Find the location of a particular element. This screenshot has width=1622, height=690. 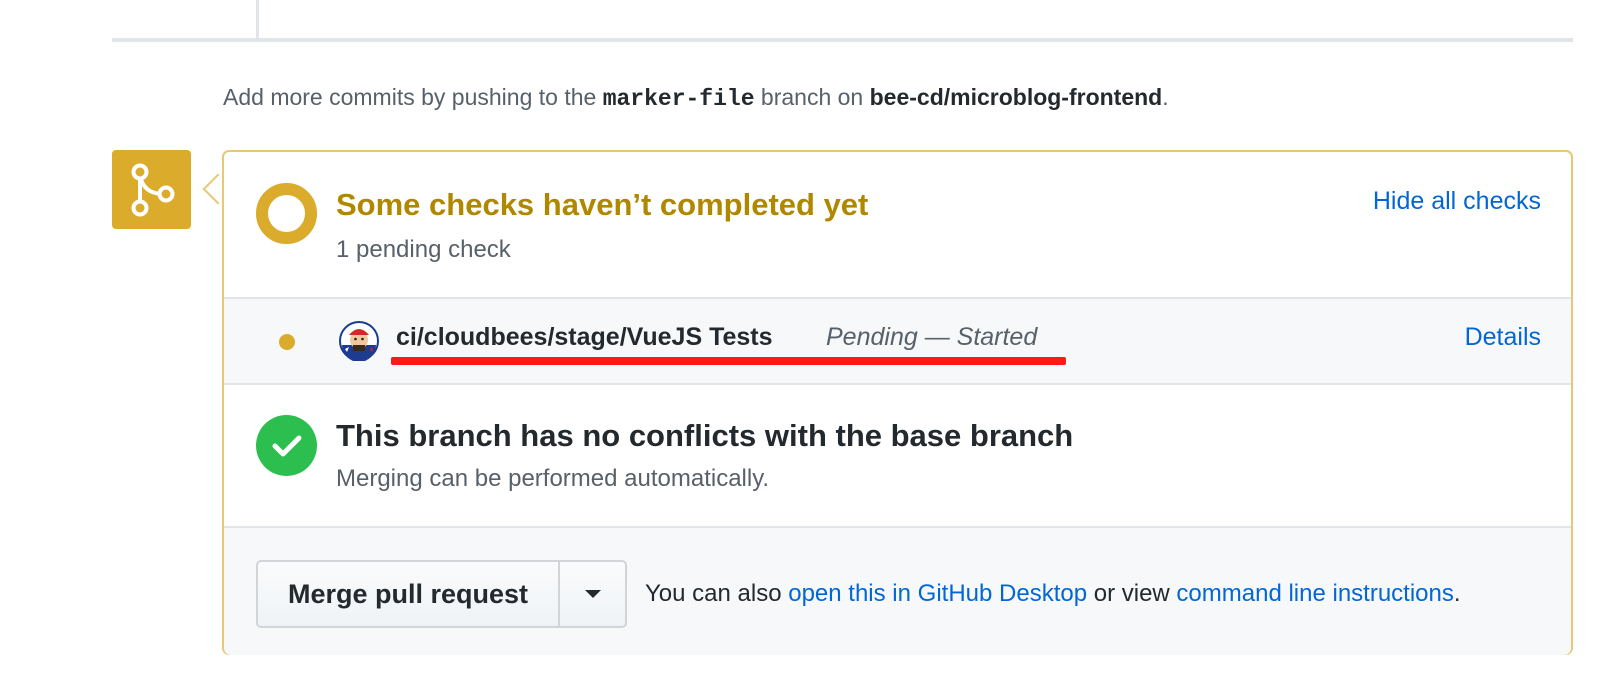

command-line-link: command line instructions is located at coordinates (1314, 593).